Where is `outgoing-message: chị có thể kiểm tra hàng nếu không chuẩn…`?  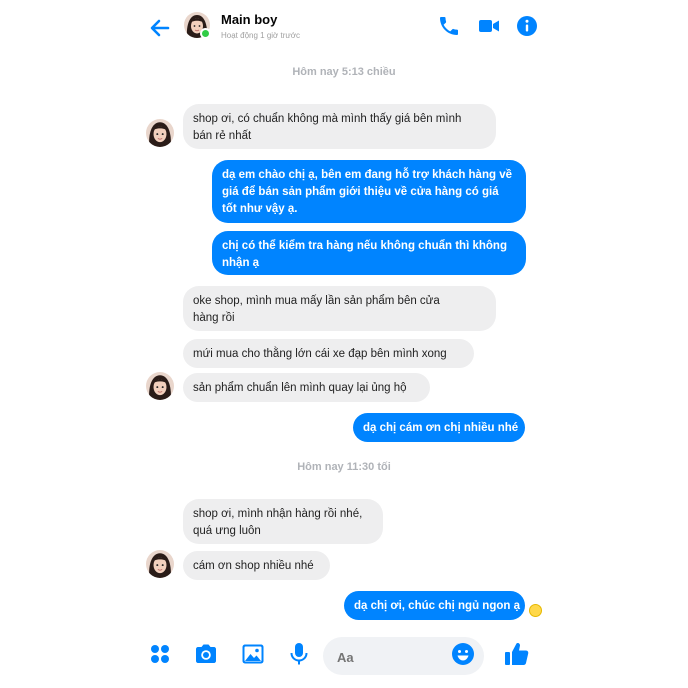
outgoing-message: chị có thể kiểm tra hàng nếu không chuẩn… is located at coordinates (369, 253).